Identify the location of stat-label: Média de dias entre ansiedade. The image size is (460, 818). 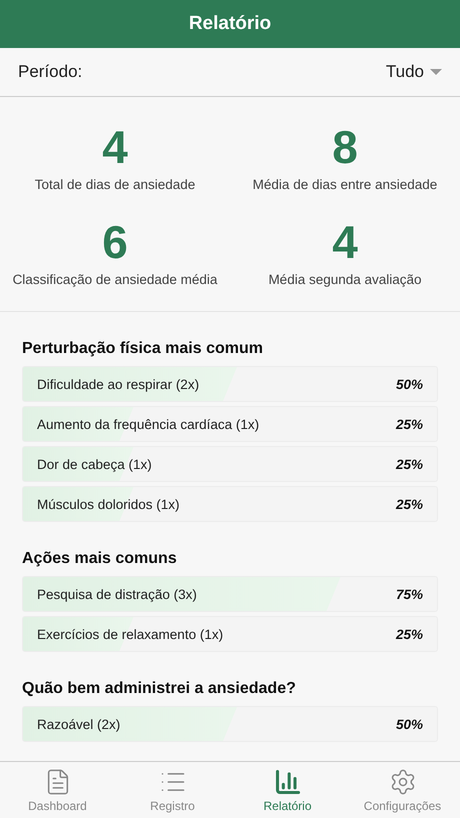
(345, 184).